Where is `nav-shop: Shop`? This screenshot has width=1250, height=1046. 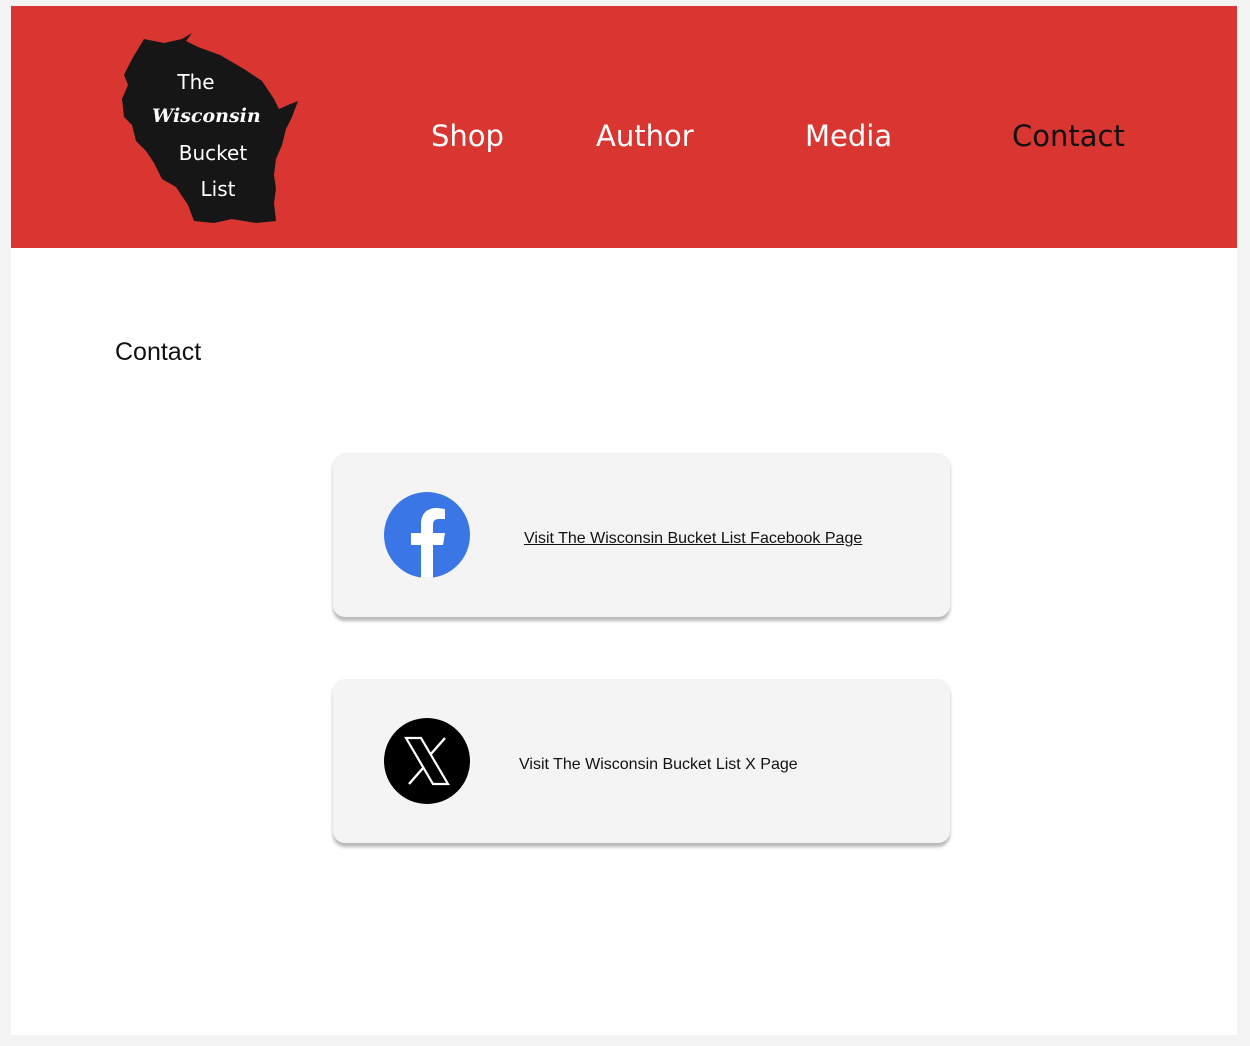 nav-shop: Shop is located at coordinates (467, 136).